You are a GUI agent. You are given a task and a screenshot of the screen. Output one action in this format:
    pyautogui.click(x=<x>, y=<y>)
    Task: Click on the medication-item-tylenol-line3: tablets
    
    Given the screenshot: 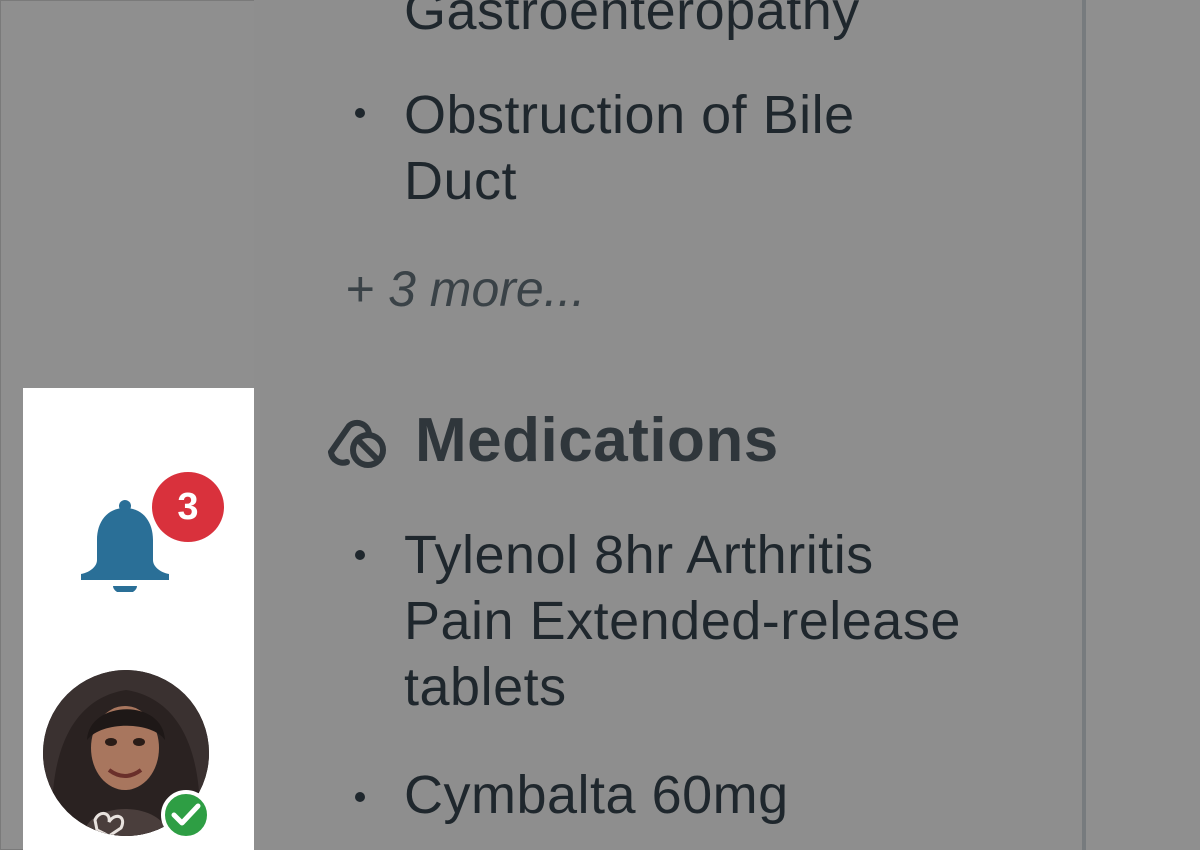 What is the action you would take?
    pyautogui.click(x=485, y=687)
    